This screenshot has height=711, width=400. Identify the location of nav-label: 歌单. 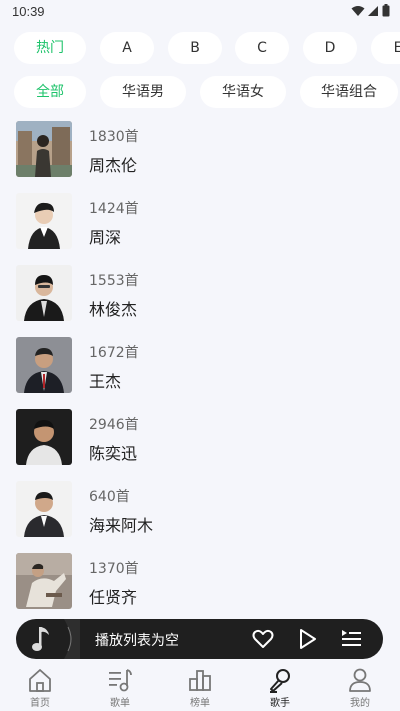
(120, 703).